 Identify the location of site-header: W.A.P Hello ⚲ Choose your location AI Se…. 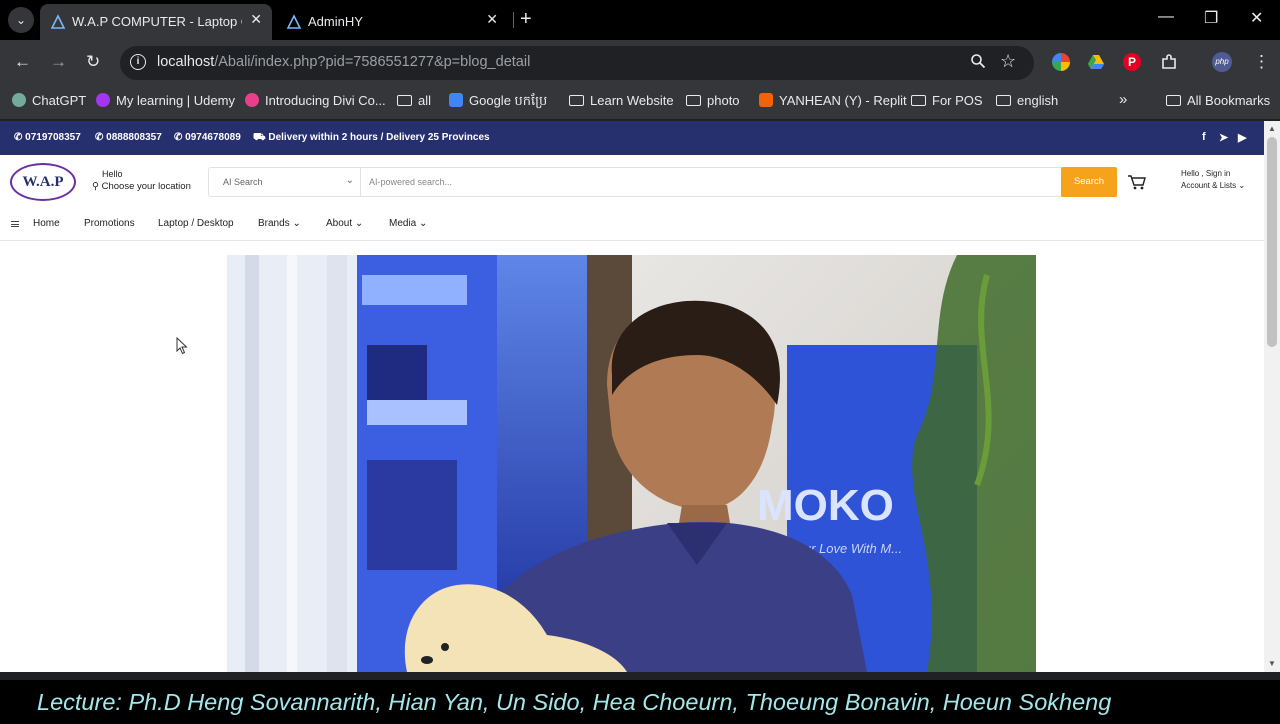
(632, 181).